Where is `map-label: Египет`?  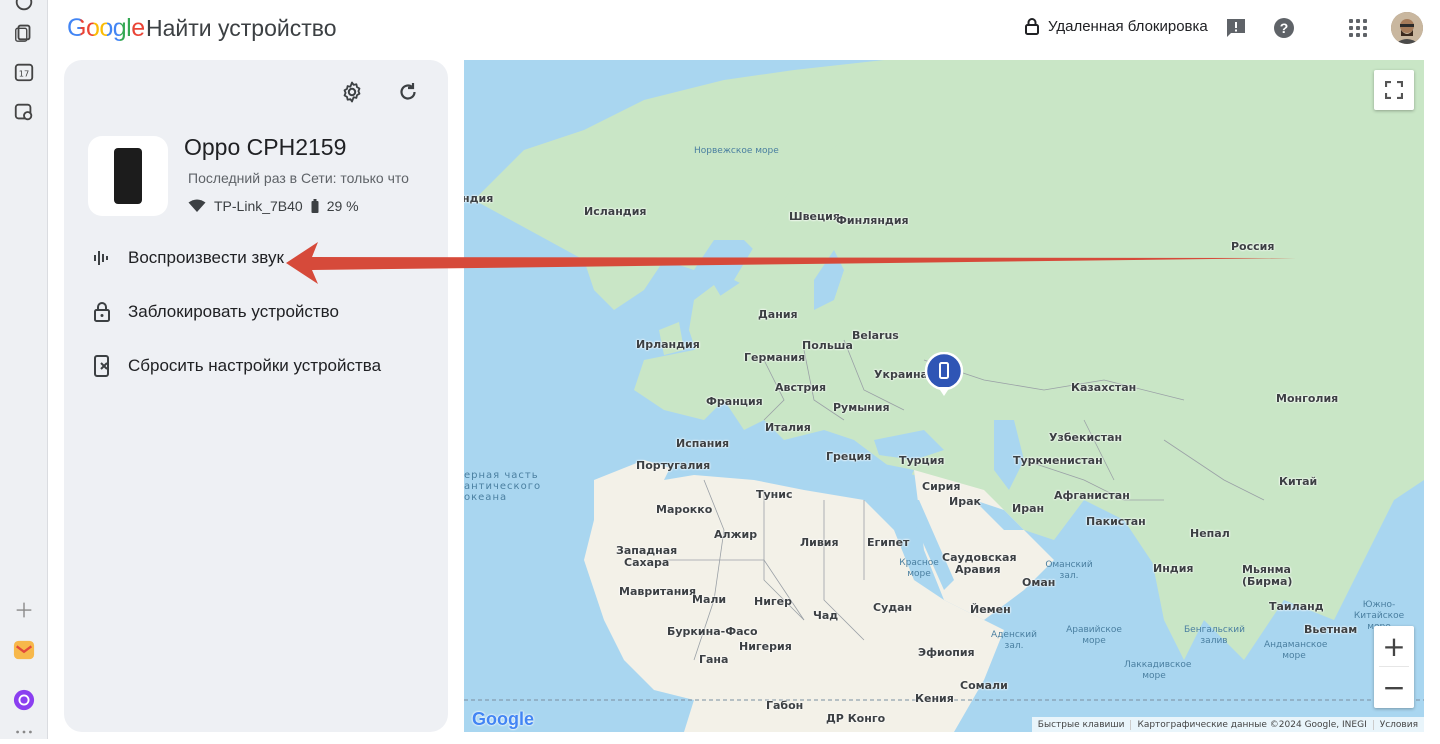 map-label: Египет is located at coordinates (888, 542).